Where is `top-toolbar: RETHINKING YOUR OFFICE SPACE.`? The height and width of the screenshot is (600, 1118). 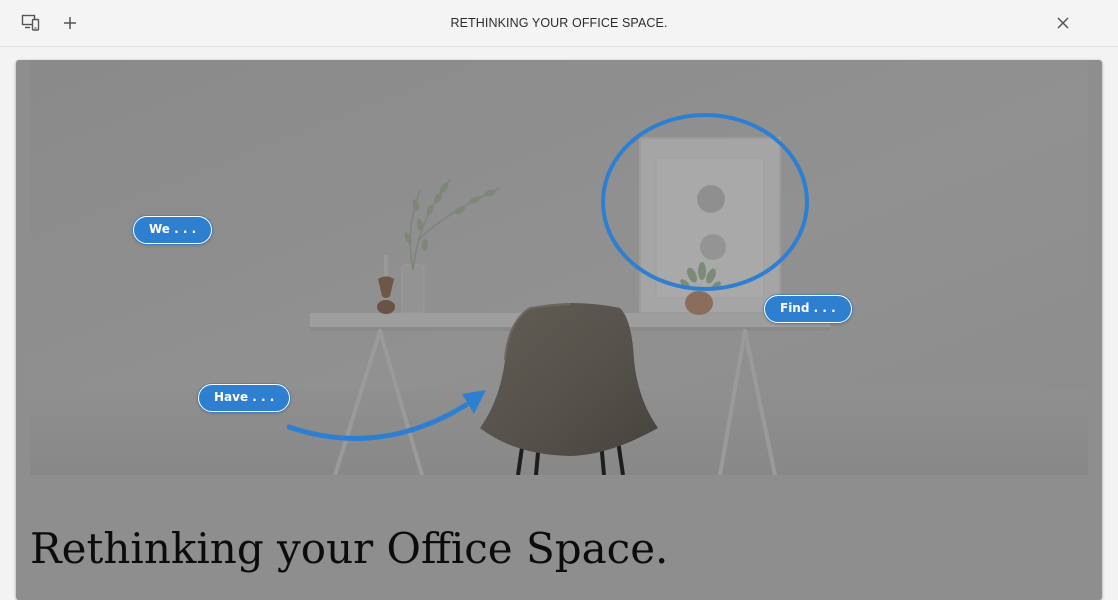
top-toolbar: RETHINKING YOUR OFFICE SPACE. is located at coordinates (559, 23).